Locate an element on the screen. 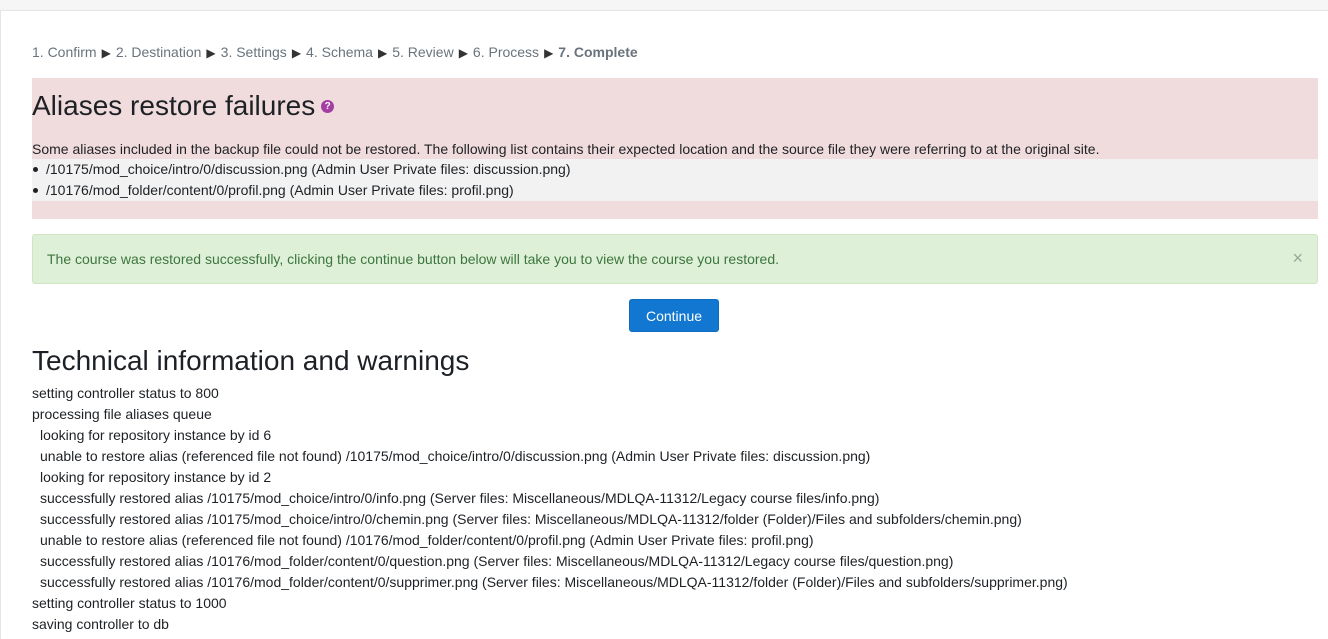  aliases-title: Aliases restore failures? is located at coordinates (183, 106).